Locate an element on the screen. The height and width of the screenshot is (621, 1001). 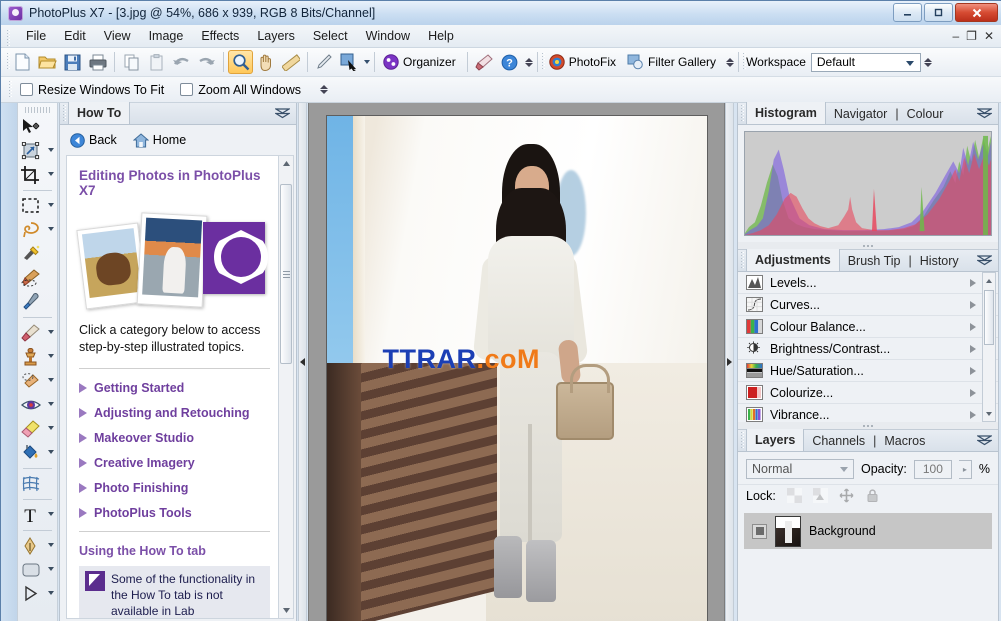
mdi-close-button: ✕ is located at coordinates (989, 36).